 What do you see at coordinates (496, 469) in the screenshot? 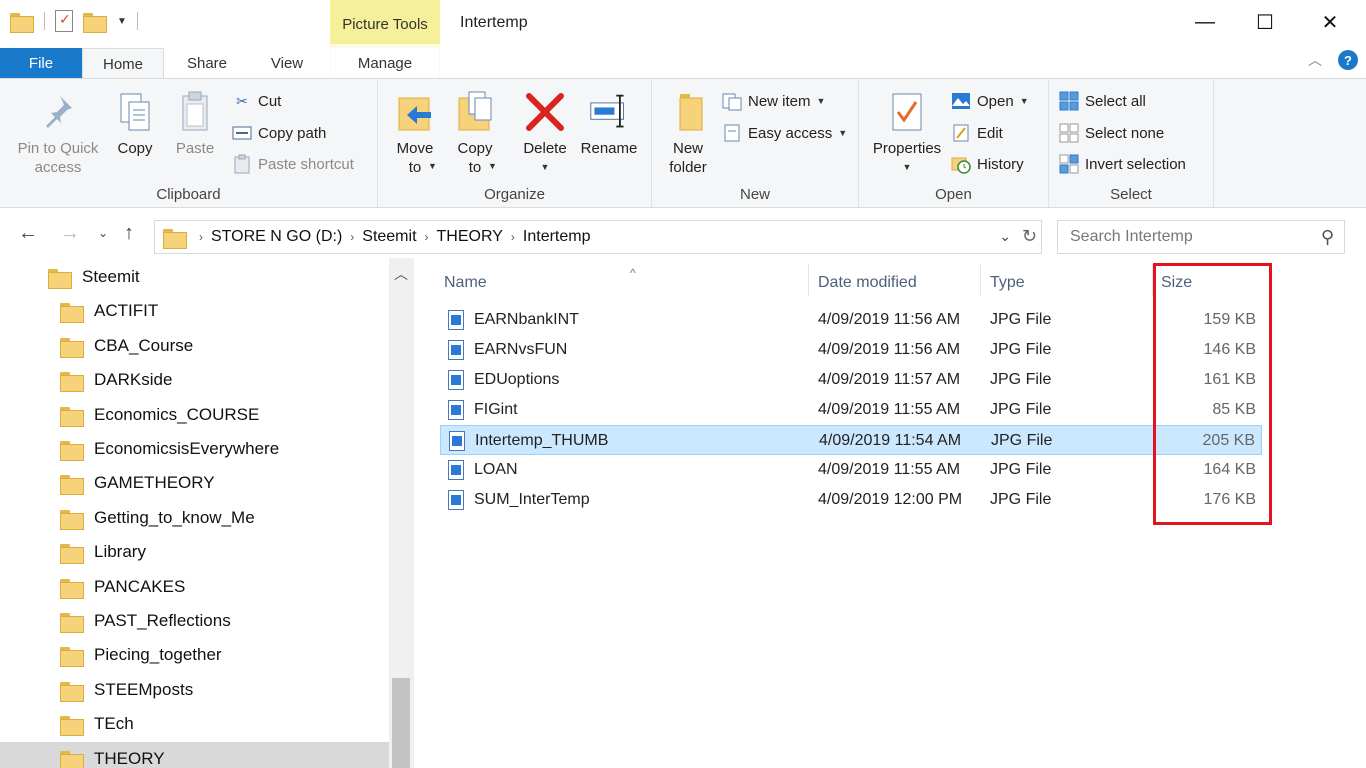
I see `file-name: LOAN` at bounding box center [496, 469].